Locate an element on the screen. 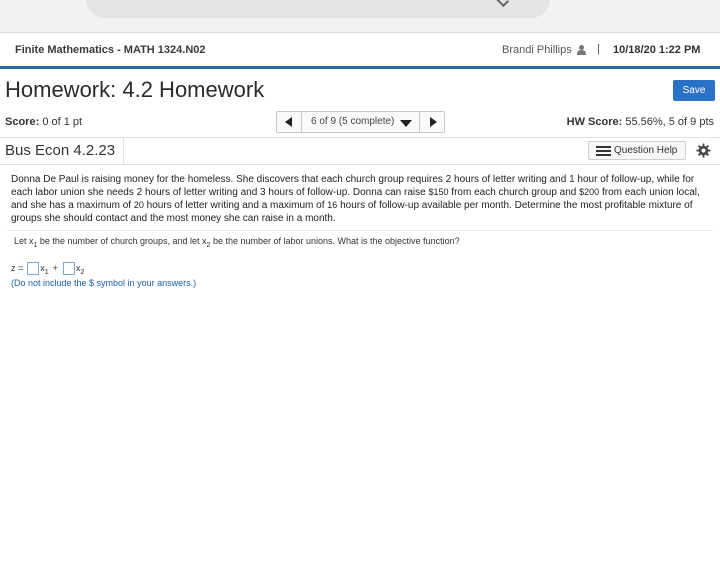  previous-question-button is located at coordinates (289, 122).